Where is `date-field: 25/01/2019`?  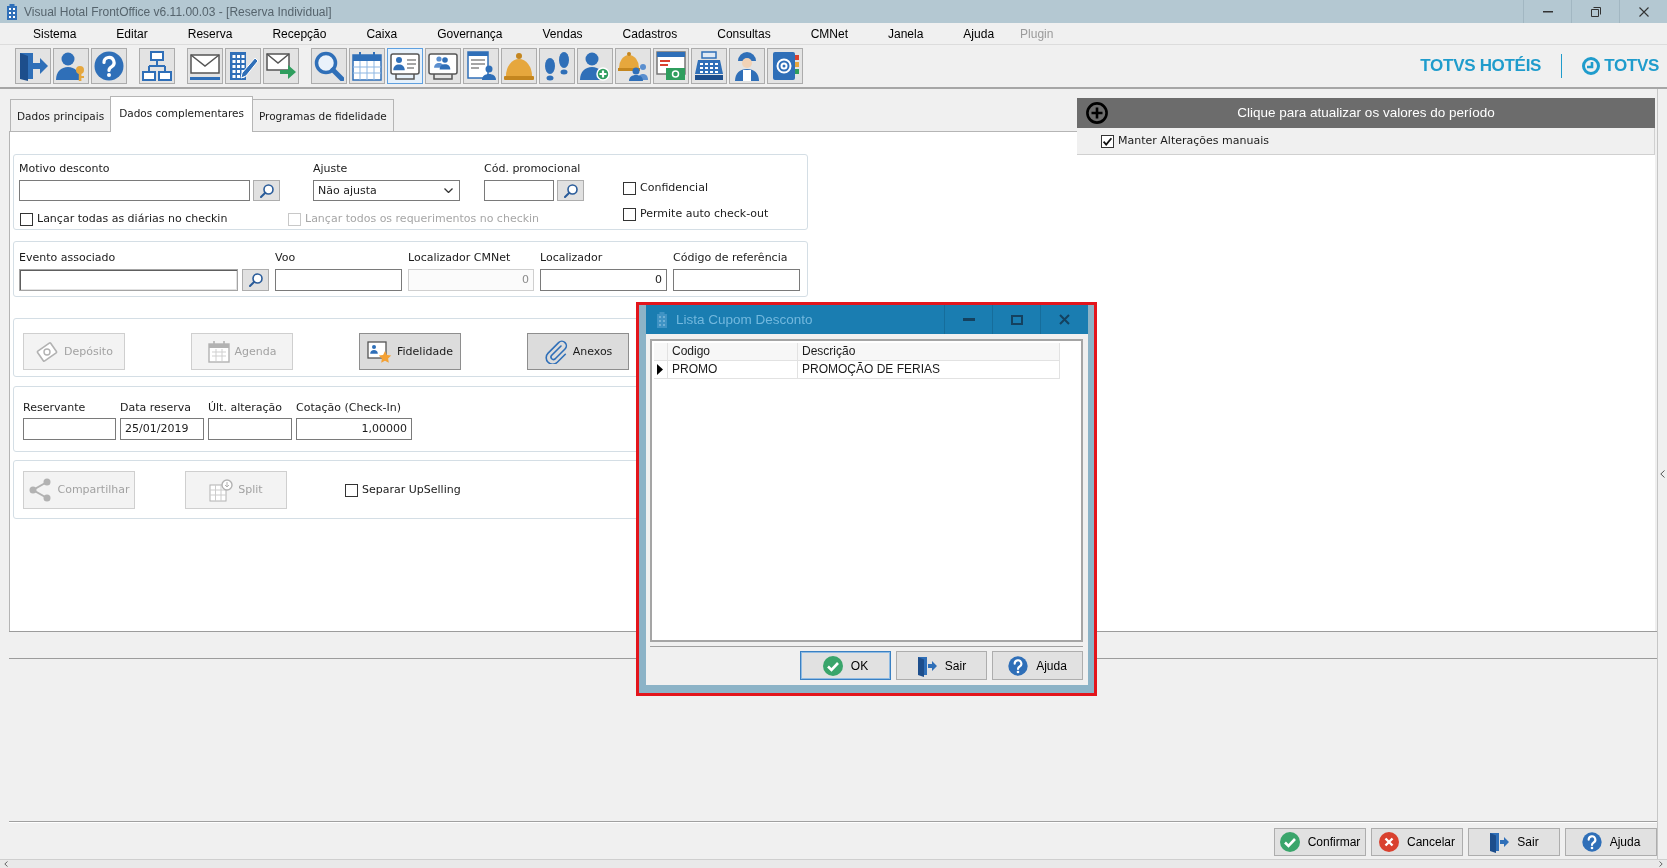
date-field: 25/01/2019 is located at coordinates (162, 429).